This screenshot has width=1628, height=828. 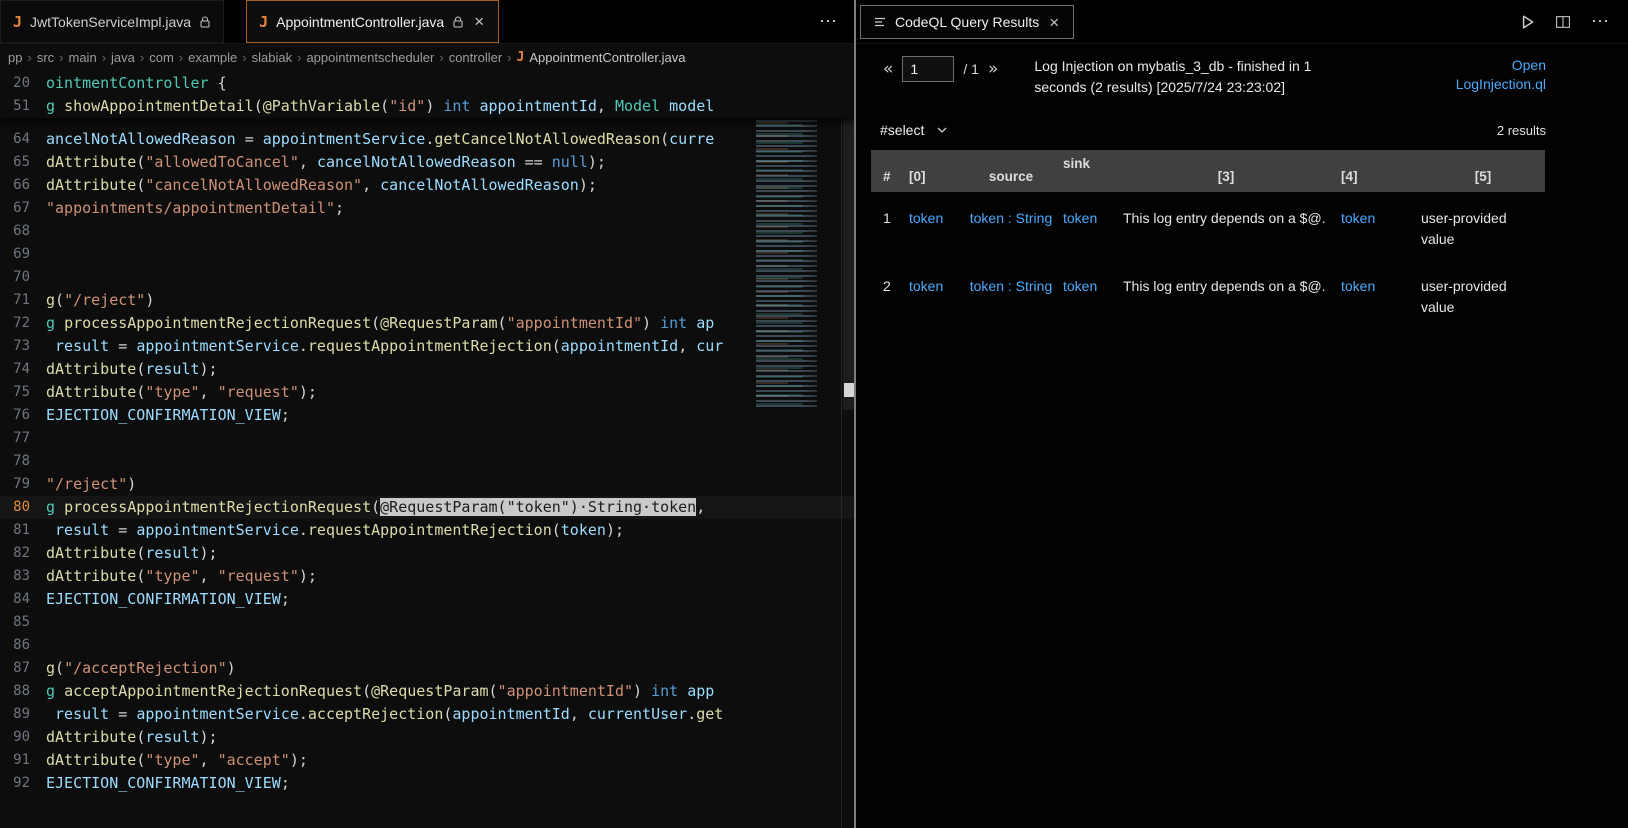 I want to click on breadcrumb-item: slabiak, so click(x=272, y=57).